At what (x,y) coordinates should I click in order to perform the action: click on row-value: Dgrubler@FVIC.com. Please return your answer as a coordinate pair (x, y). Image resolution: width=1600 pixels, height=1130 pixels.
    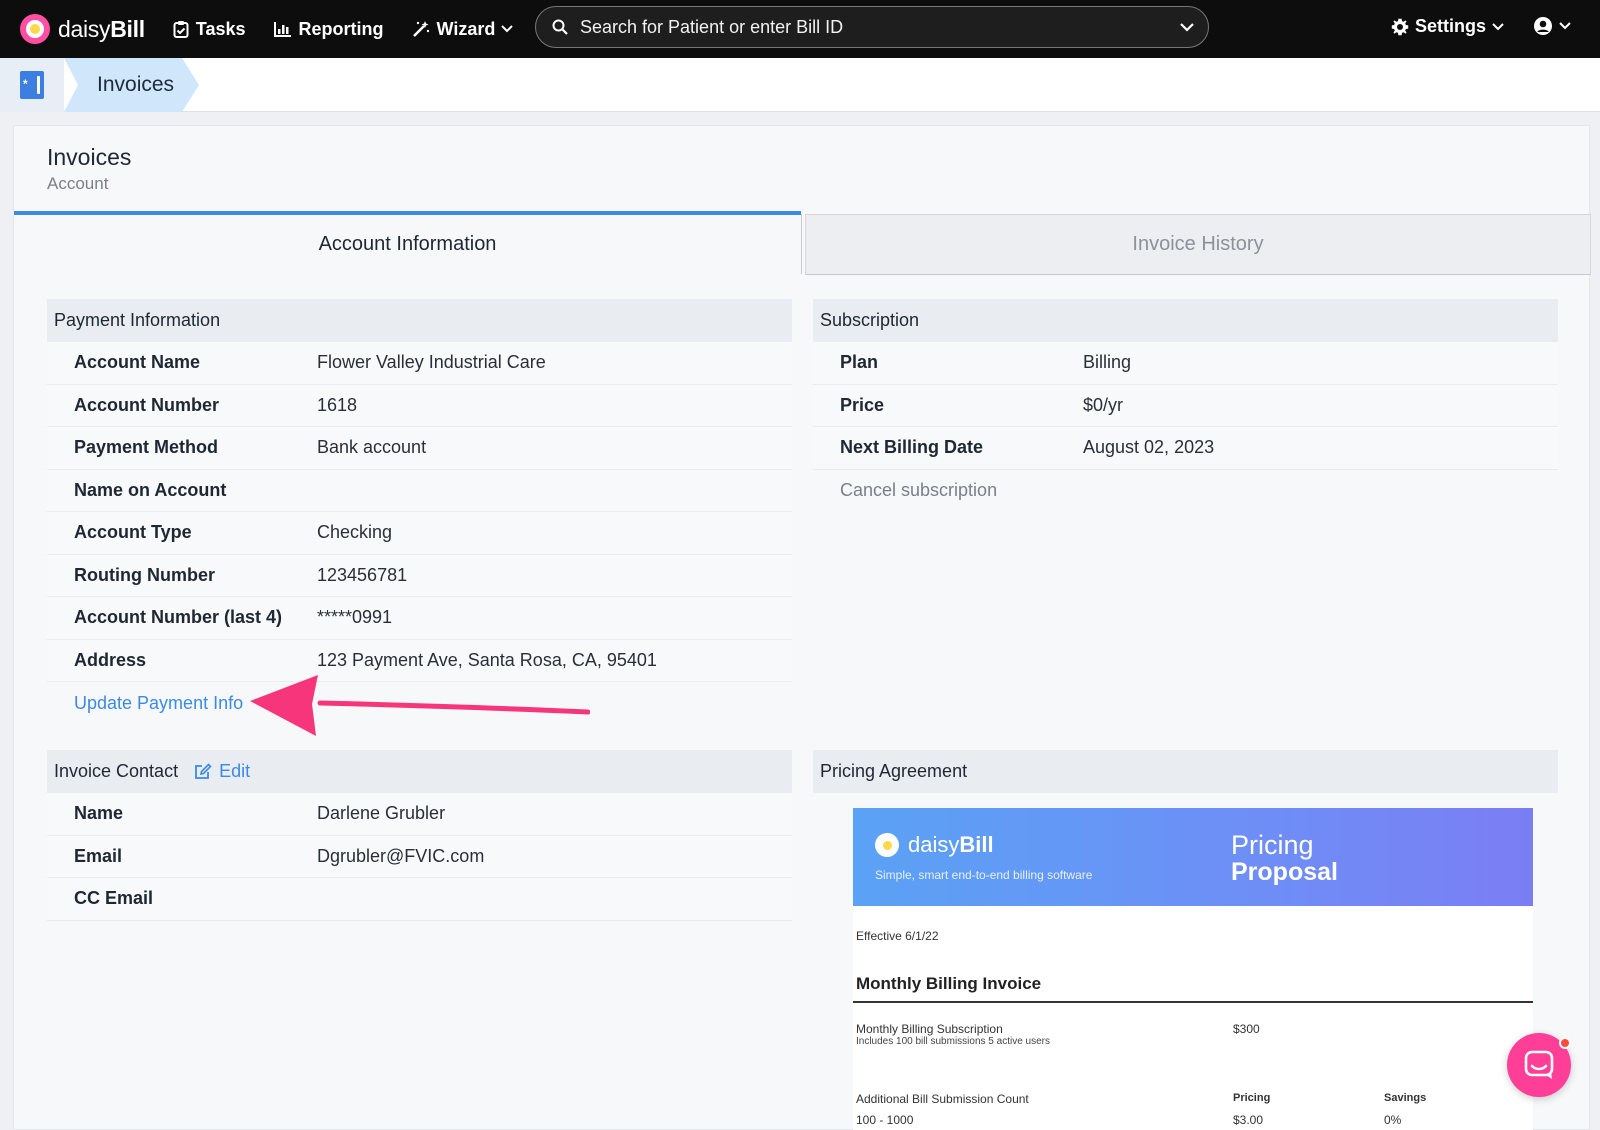
    Looking at the image, I should click on (401, 855).